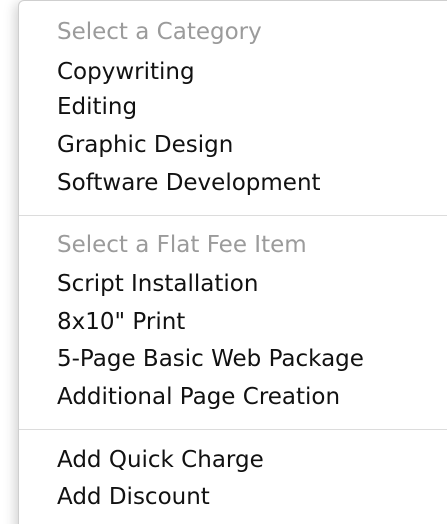  I want to click on menu-item-add-quick-charge: Add Quick Charge, so click(160, 460).